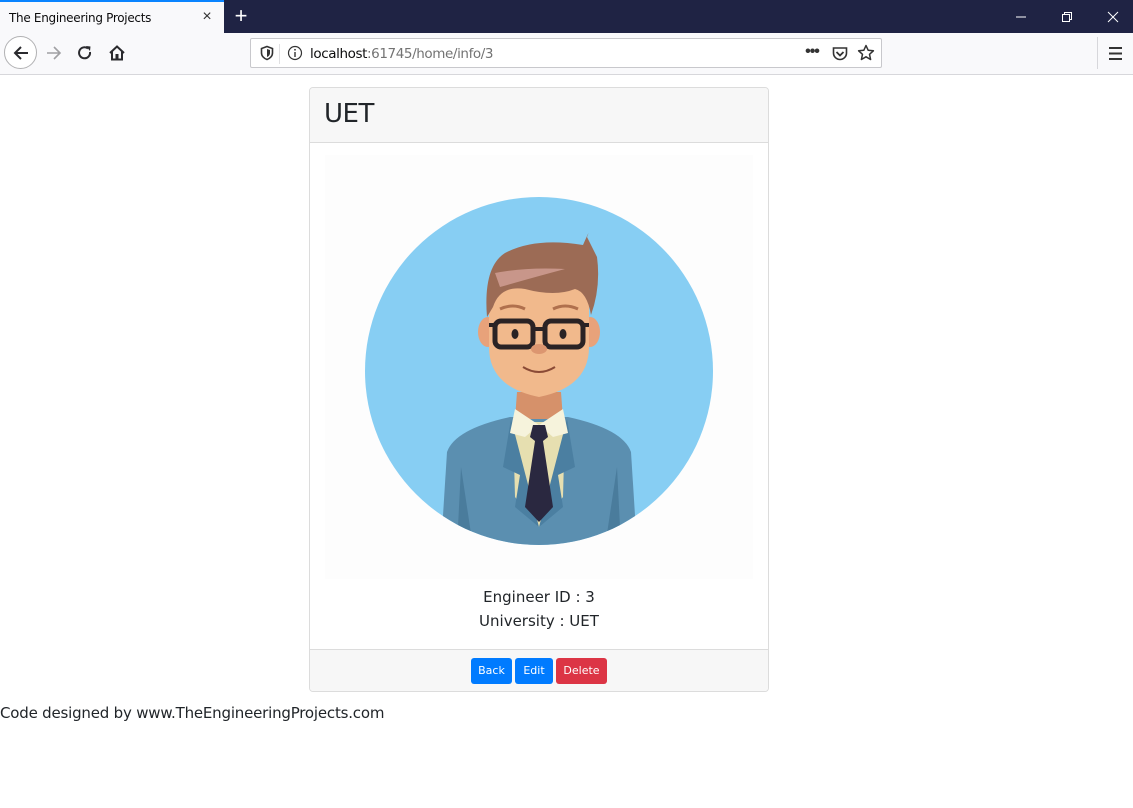 This screenshot has height=808, width=1133. I want to click on toolbar-divider, so click(1097, 53).